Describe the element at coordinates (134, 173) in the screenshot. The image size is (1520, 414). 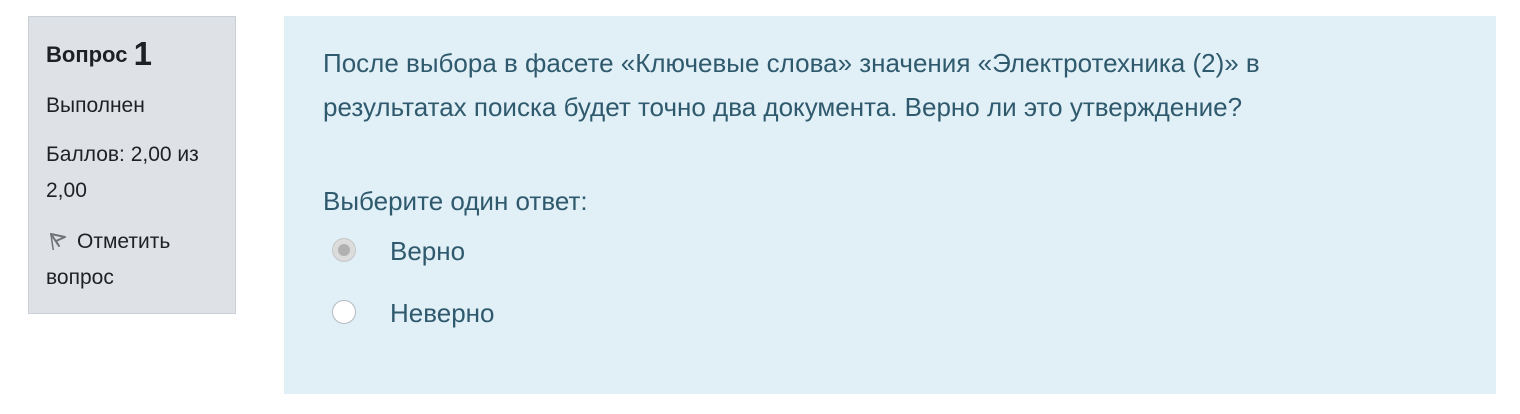
I see `question-grade: Баллов: 2,00 из 2,00` at that location.